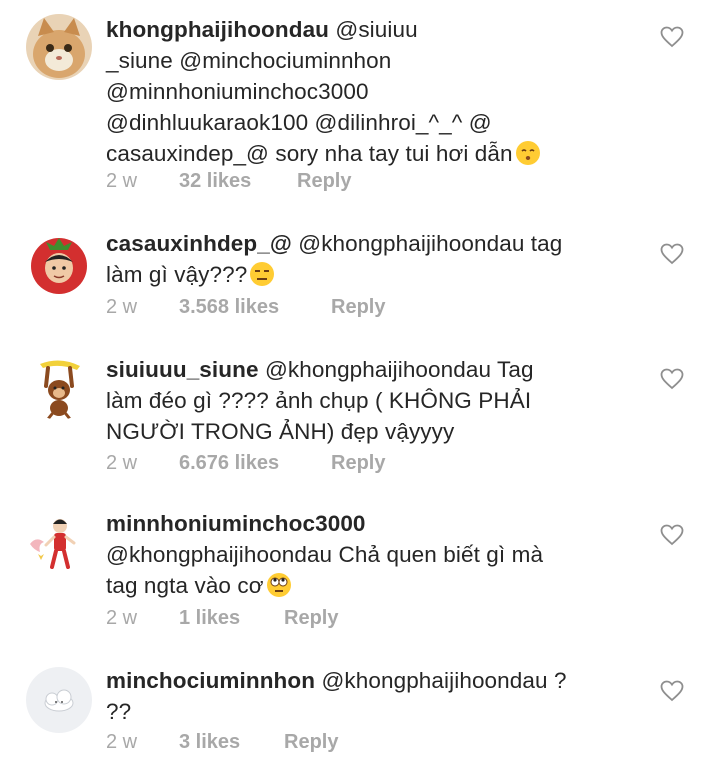  Describe the element at coordinates (527, 153) in the screenshot. I see `kissing-face-emoji` at that location.